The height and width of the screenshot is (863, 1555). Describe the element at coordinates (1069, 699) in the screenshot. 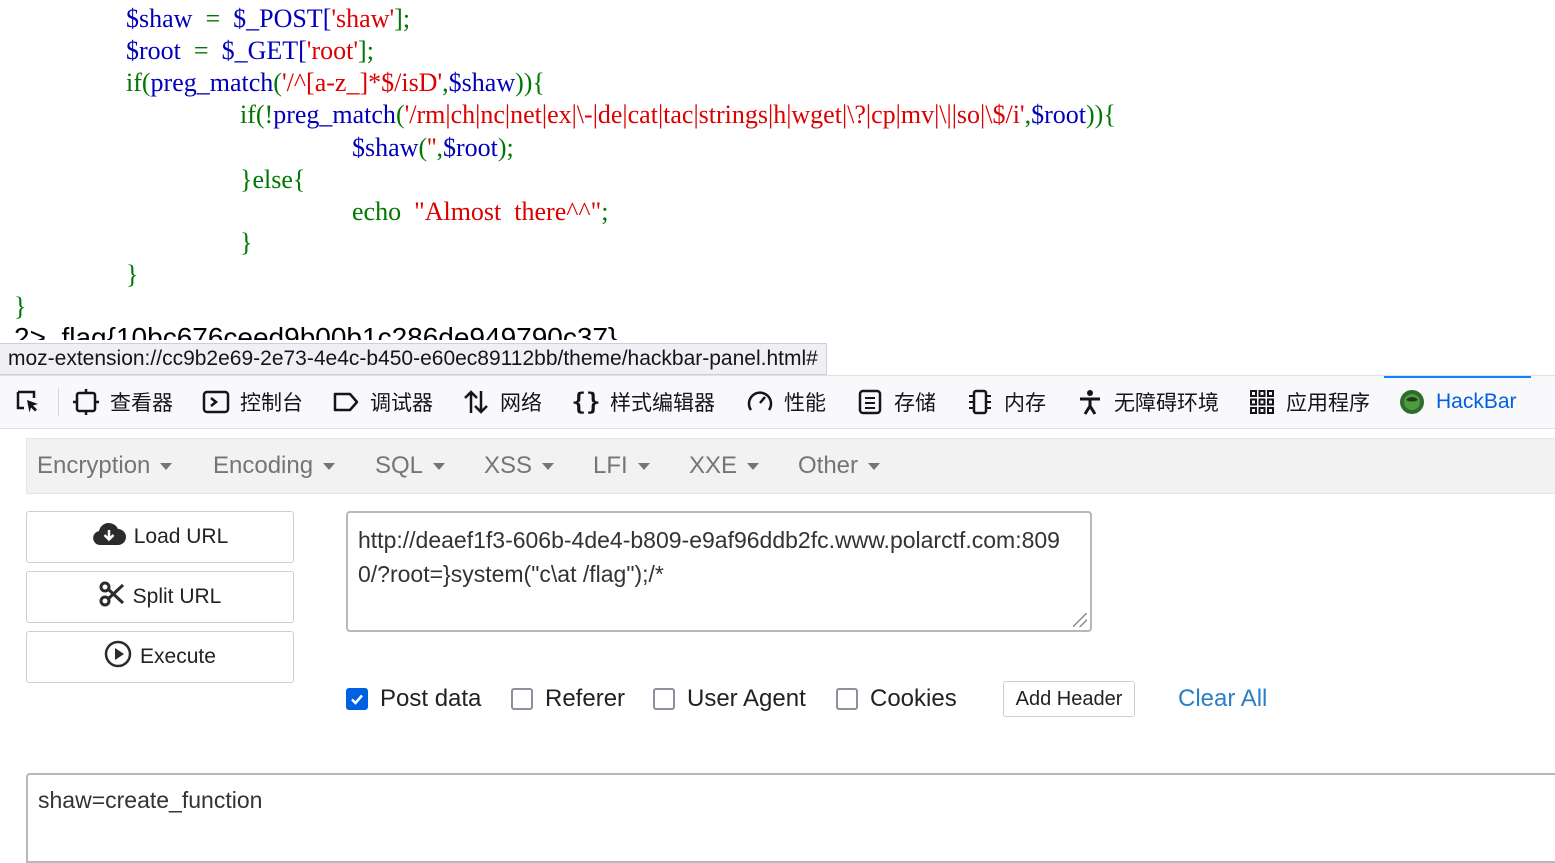

I see `add-header-button: Add Header` at that location.